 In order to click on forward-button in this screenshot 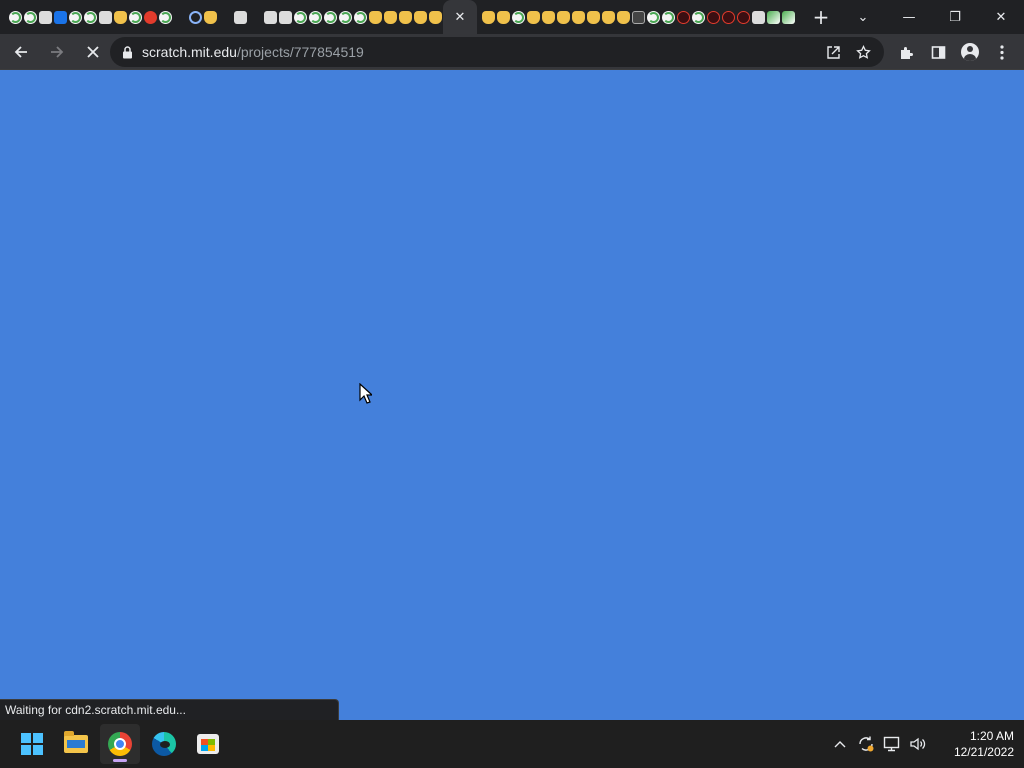, I will do `click(57, 52)`.